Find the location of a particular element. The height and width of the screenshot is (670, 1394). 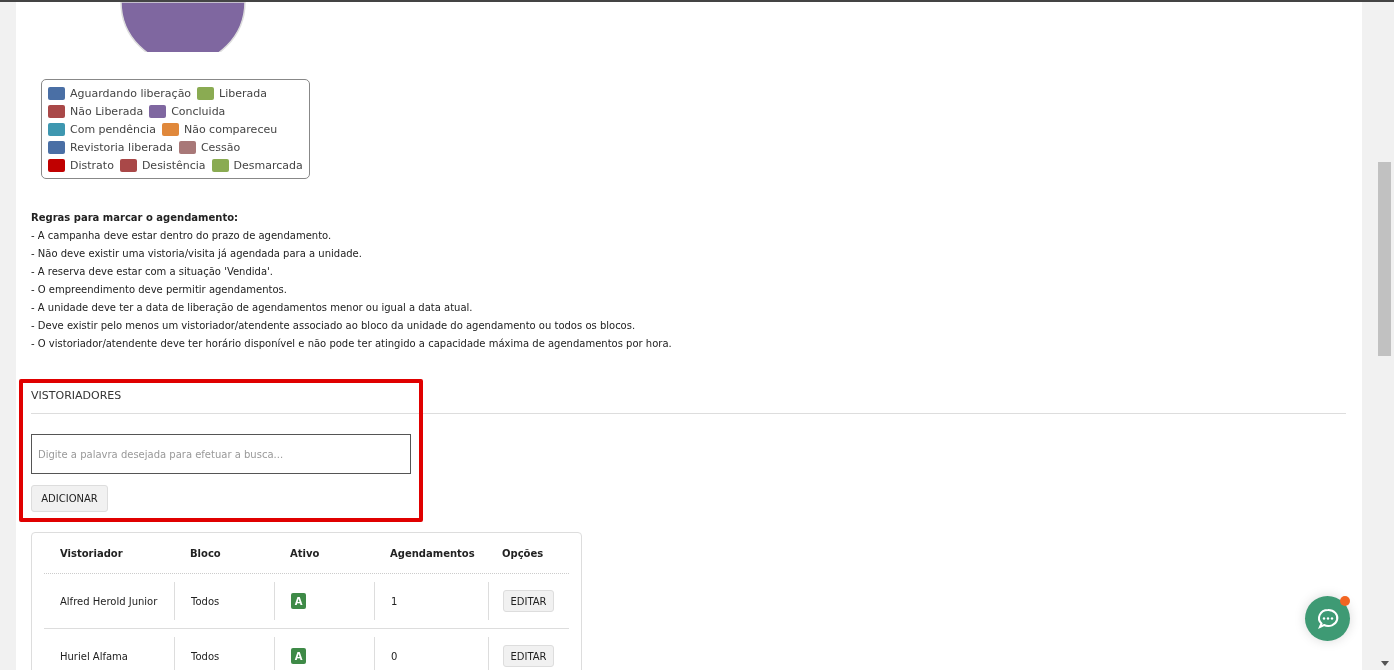

column-header: Ativo is located at coordinates (305, 553).